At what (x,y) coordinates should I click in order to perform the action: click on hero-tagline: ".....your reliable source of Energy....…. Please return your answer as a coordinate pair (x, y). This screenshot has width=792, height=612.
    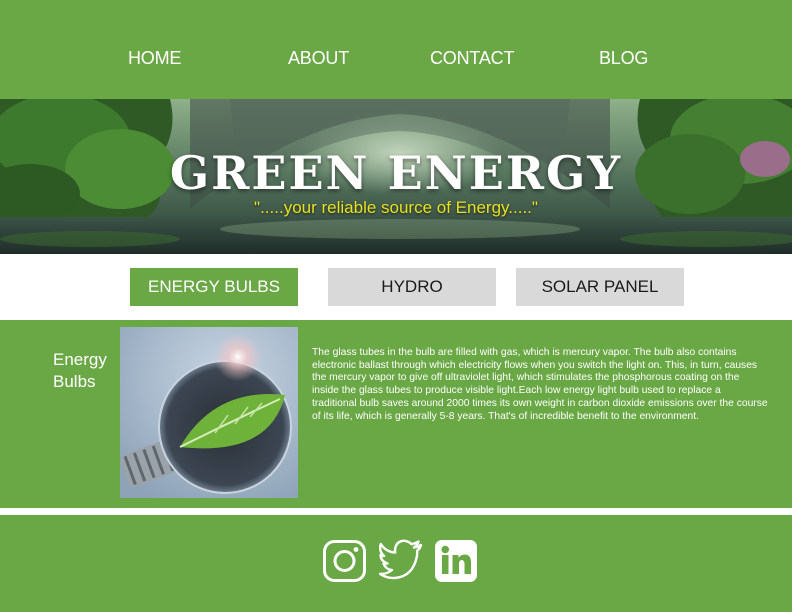
    Looking at the image, I should click on (396, 207).